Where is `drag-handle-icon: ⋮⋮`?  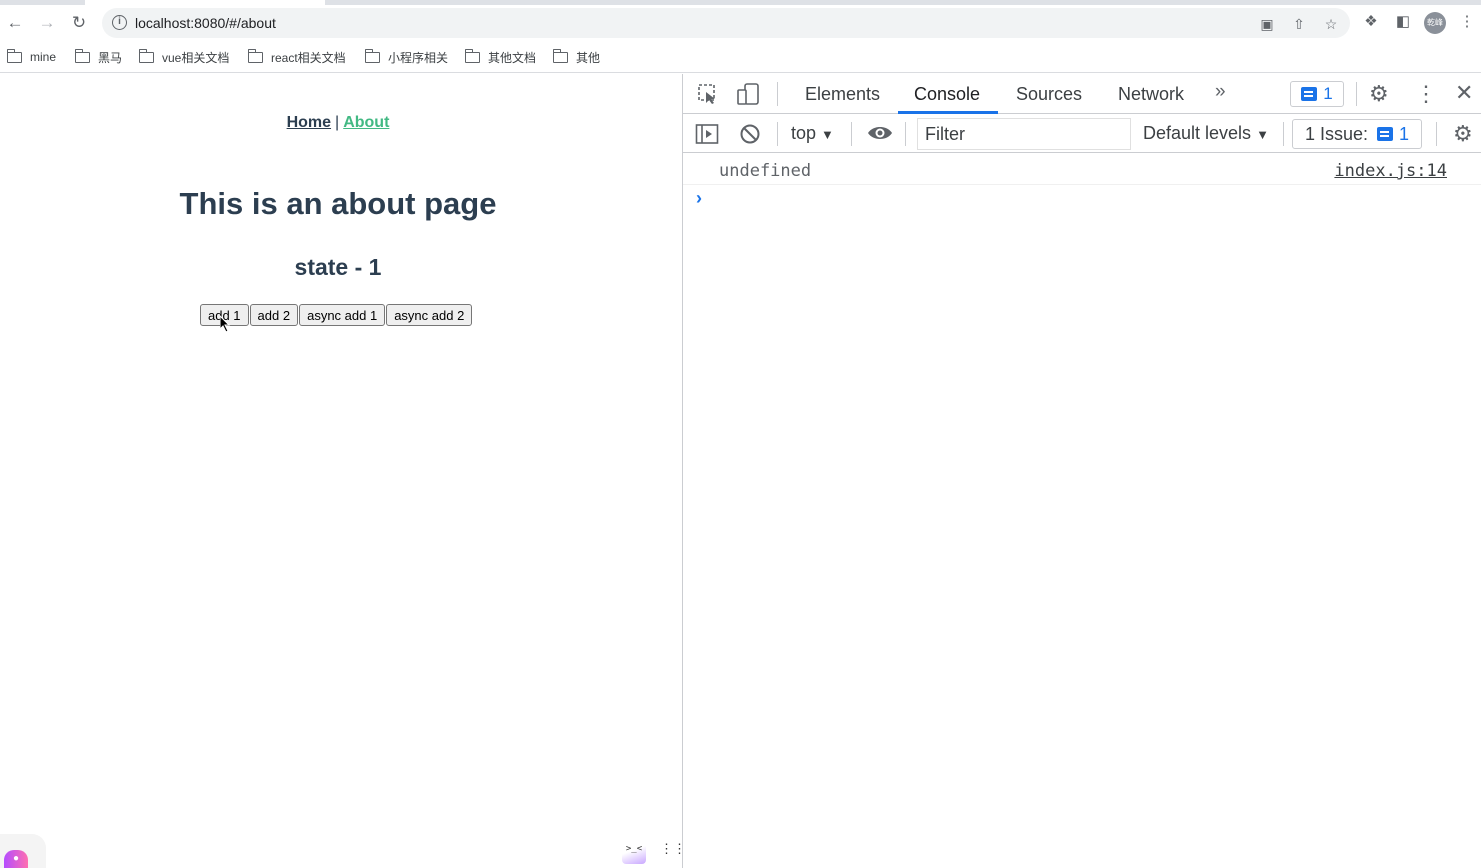 drag-handle-icon: ⋮⋮ is located at coordinates (673, 852).